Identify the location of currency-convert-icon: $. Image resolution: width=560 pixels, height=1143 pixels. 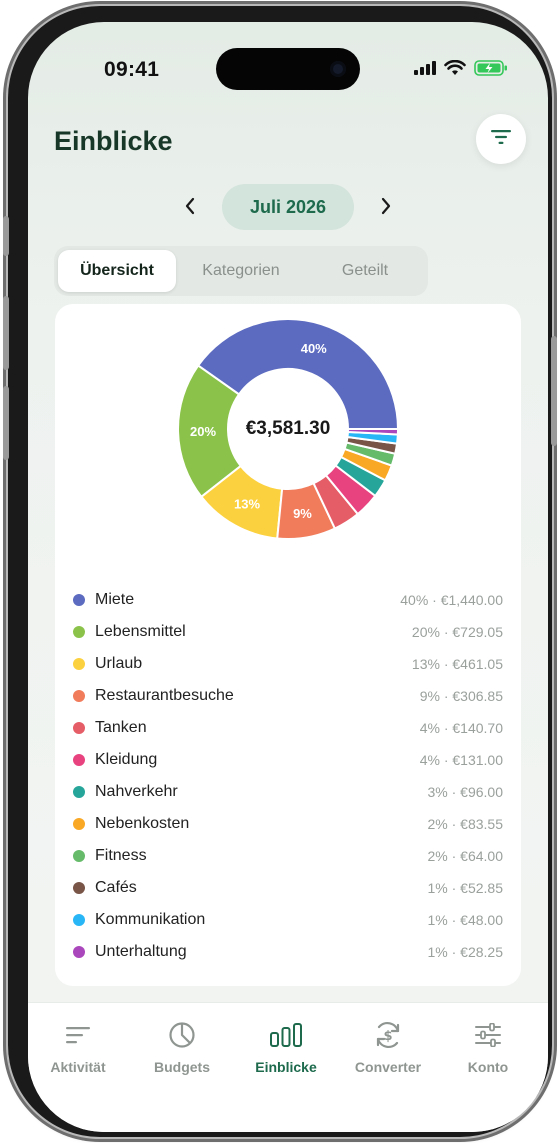
(388, 1035).